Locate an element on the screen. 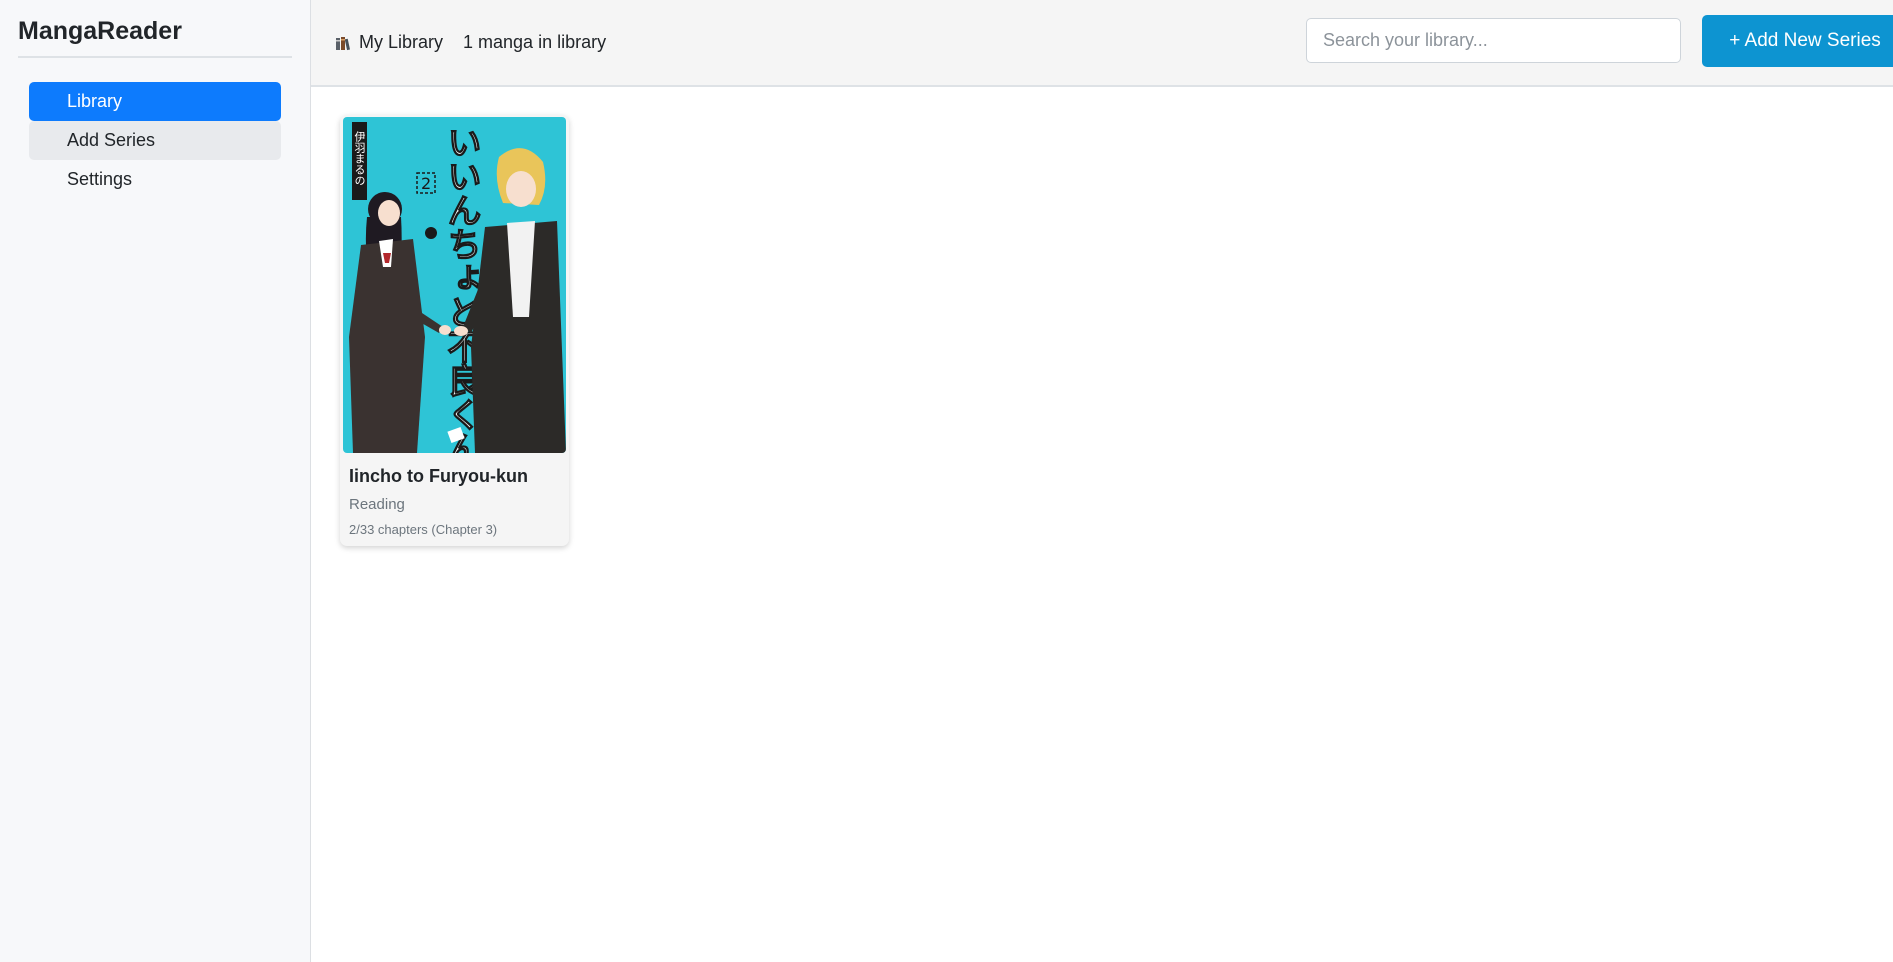 The width and height of the screenshot is (1893, 962). breadcrumb: My Library is located at coordinates (389, 42).